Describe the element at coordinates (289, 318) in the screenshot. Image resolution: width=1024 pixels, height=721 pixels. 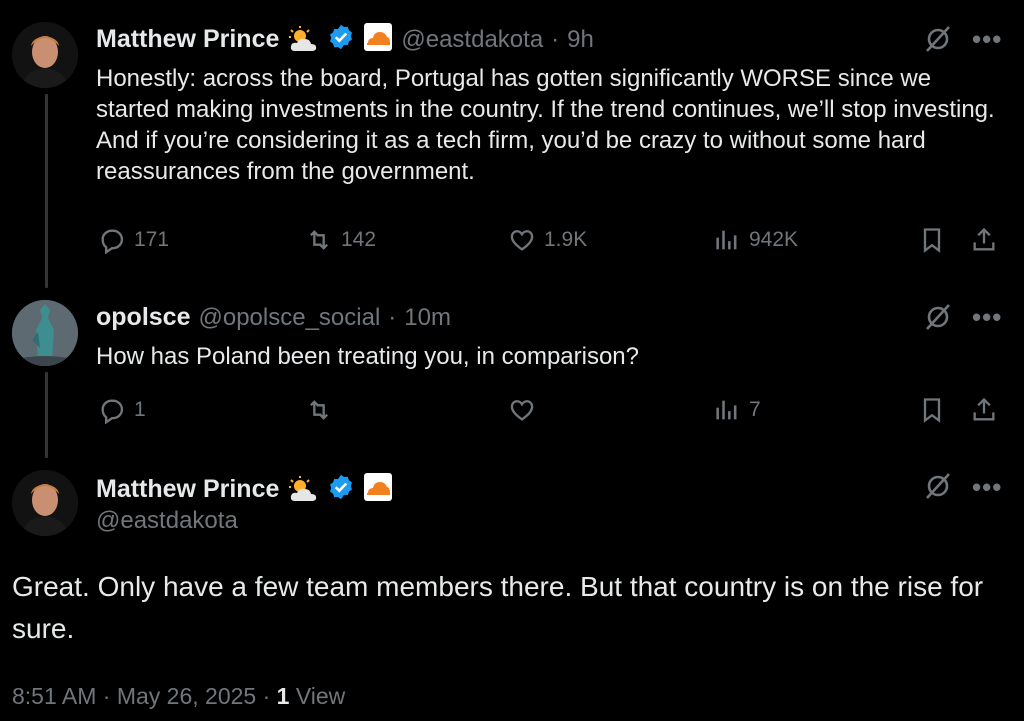
I see `handle: @opolsce_social` at that location.